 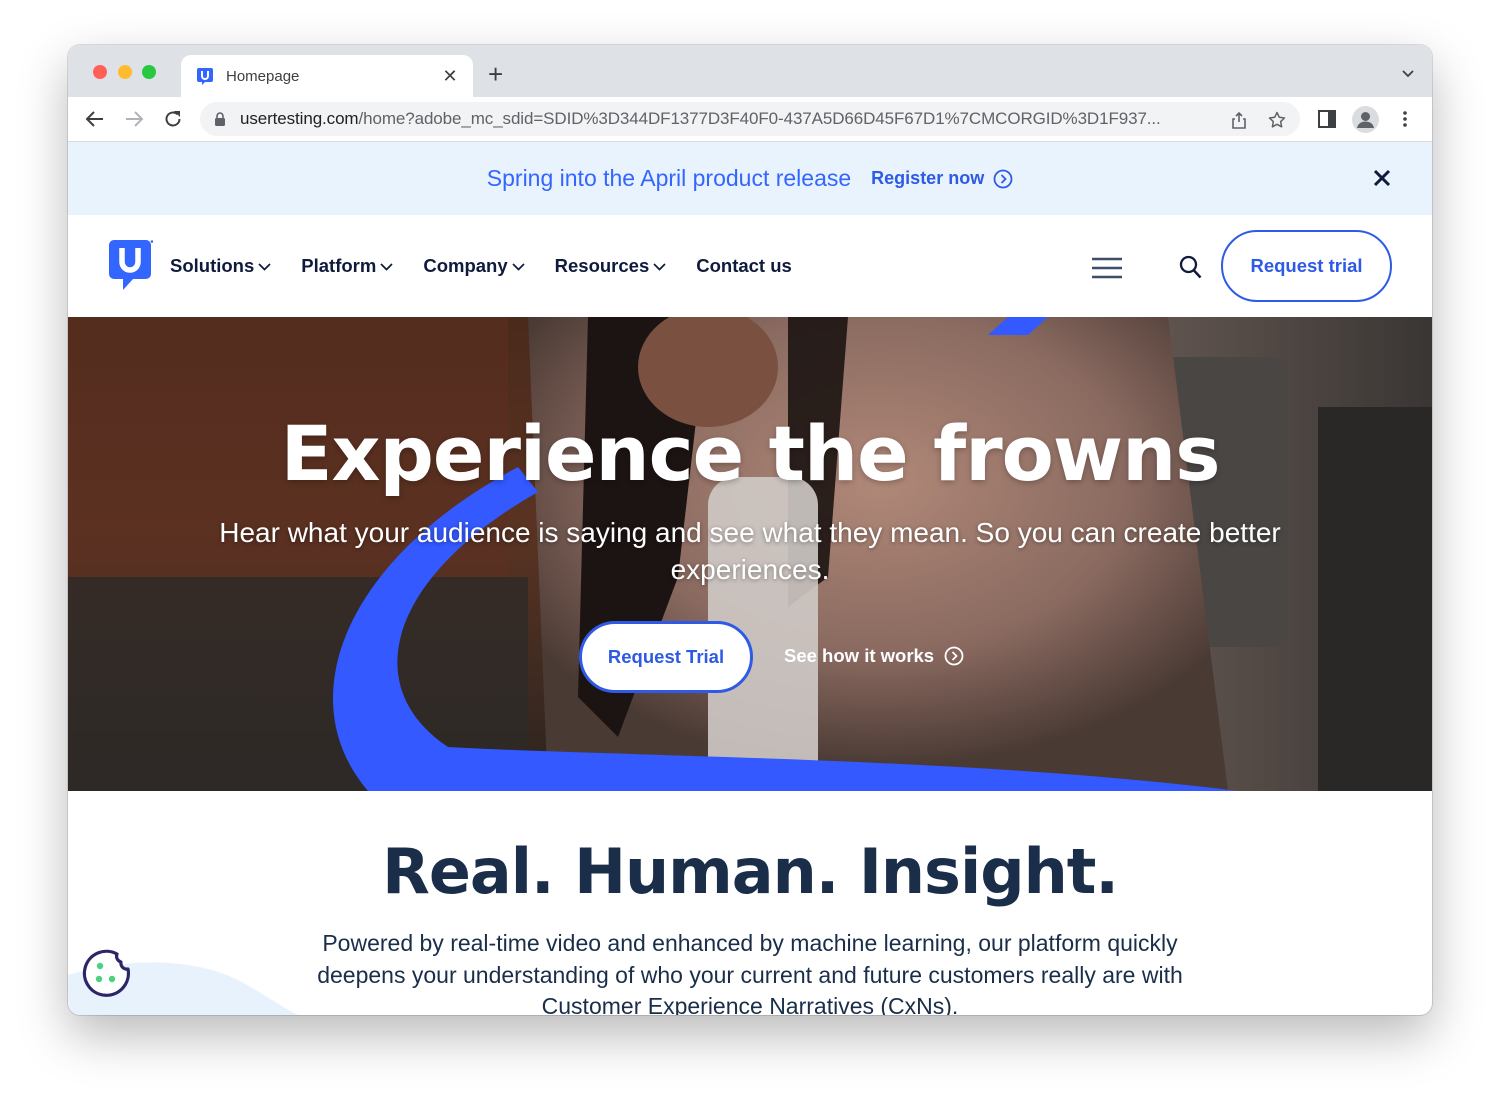 I want to click on insight-title: Real. Human. Insight., so click(x=750, y=871).